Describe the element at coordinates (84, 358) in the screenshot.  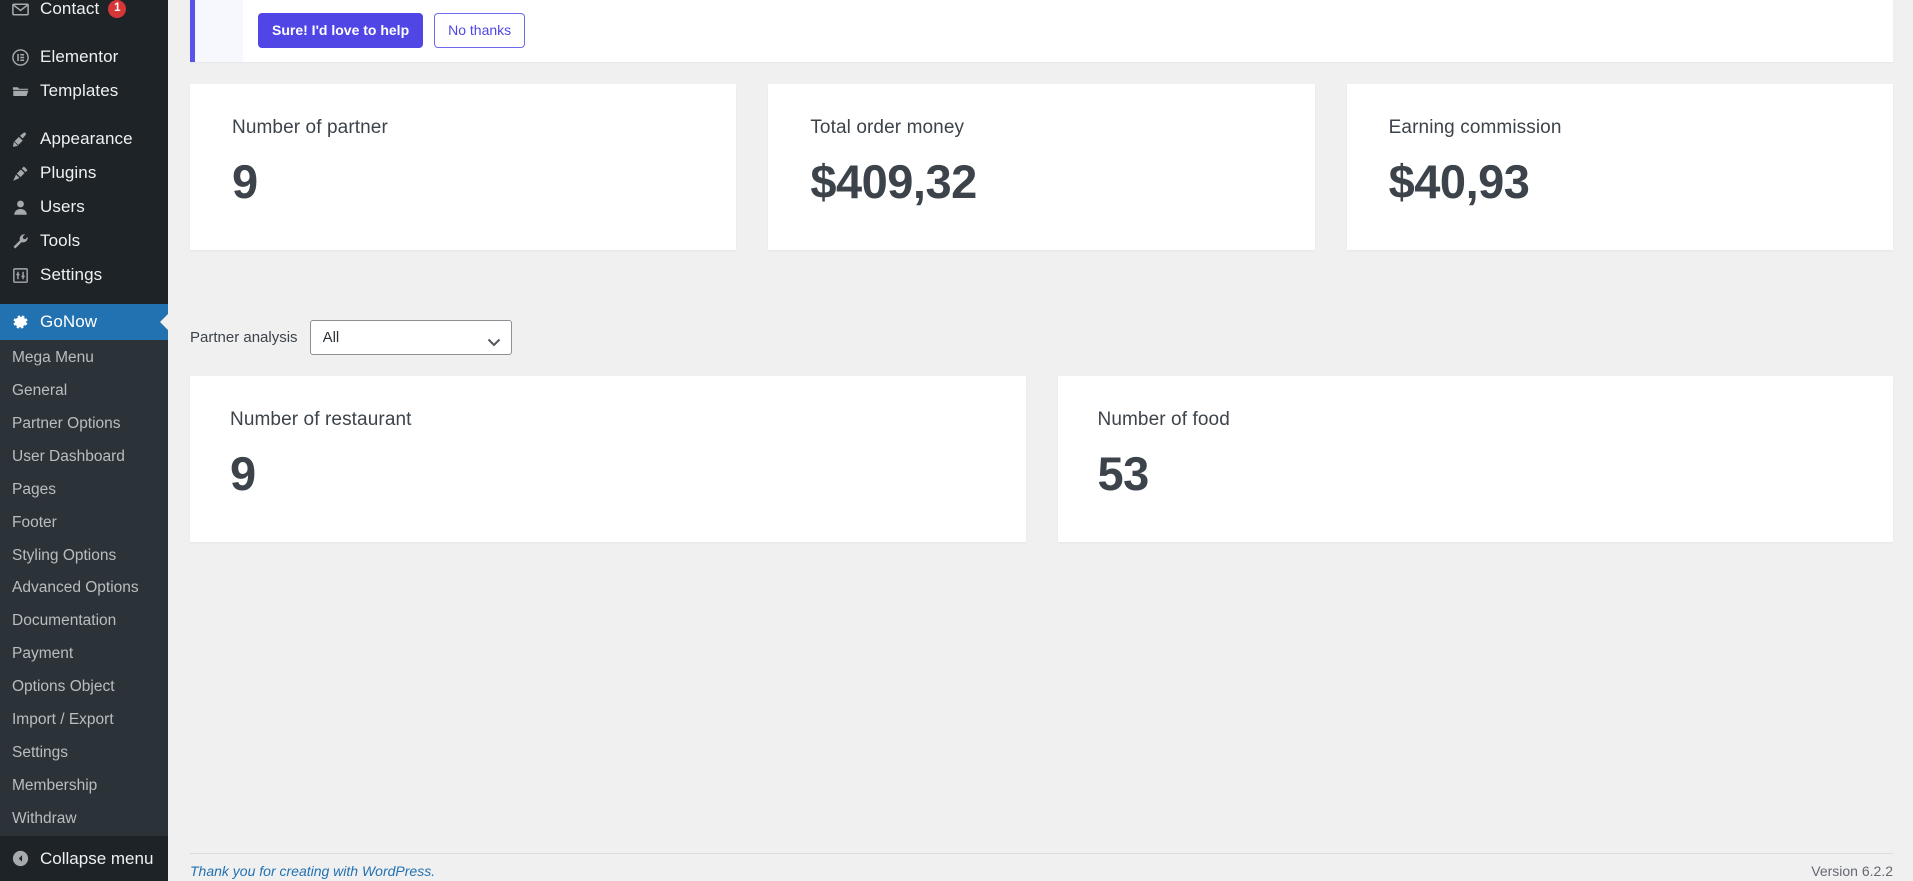
I see `submenu-item-mega-menu: Mega Menu` at that location.